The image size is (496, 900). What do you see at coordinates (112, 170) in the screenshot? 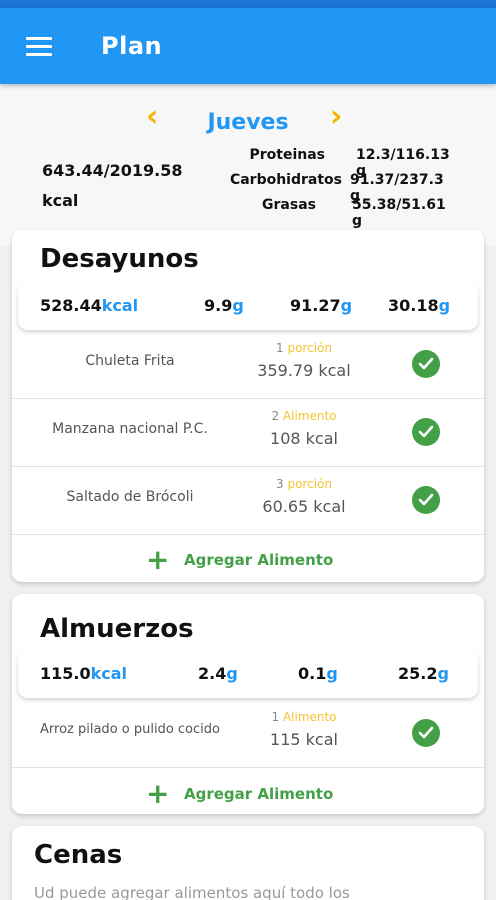
I see `kcal-total-value: 643.44/2019.58` at bounding box center [112, 170].